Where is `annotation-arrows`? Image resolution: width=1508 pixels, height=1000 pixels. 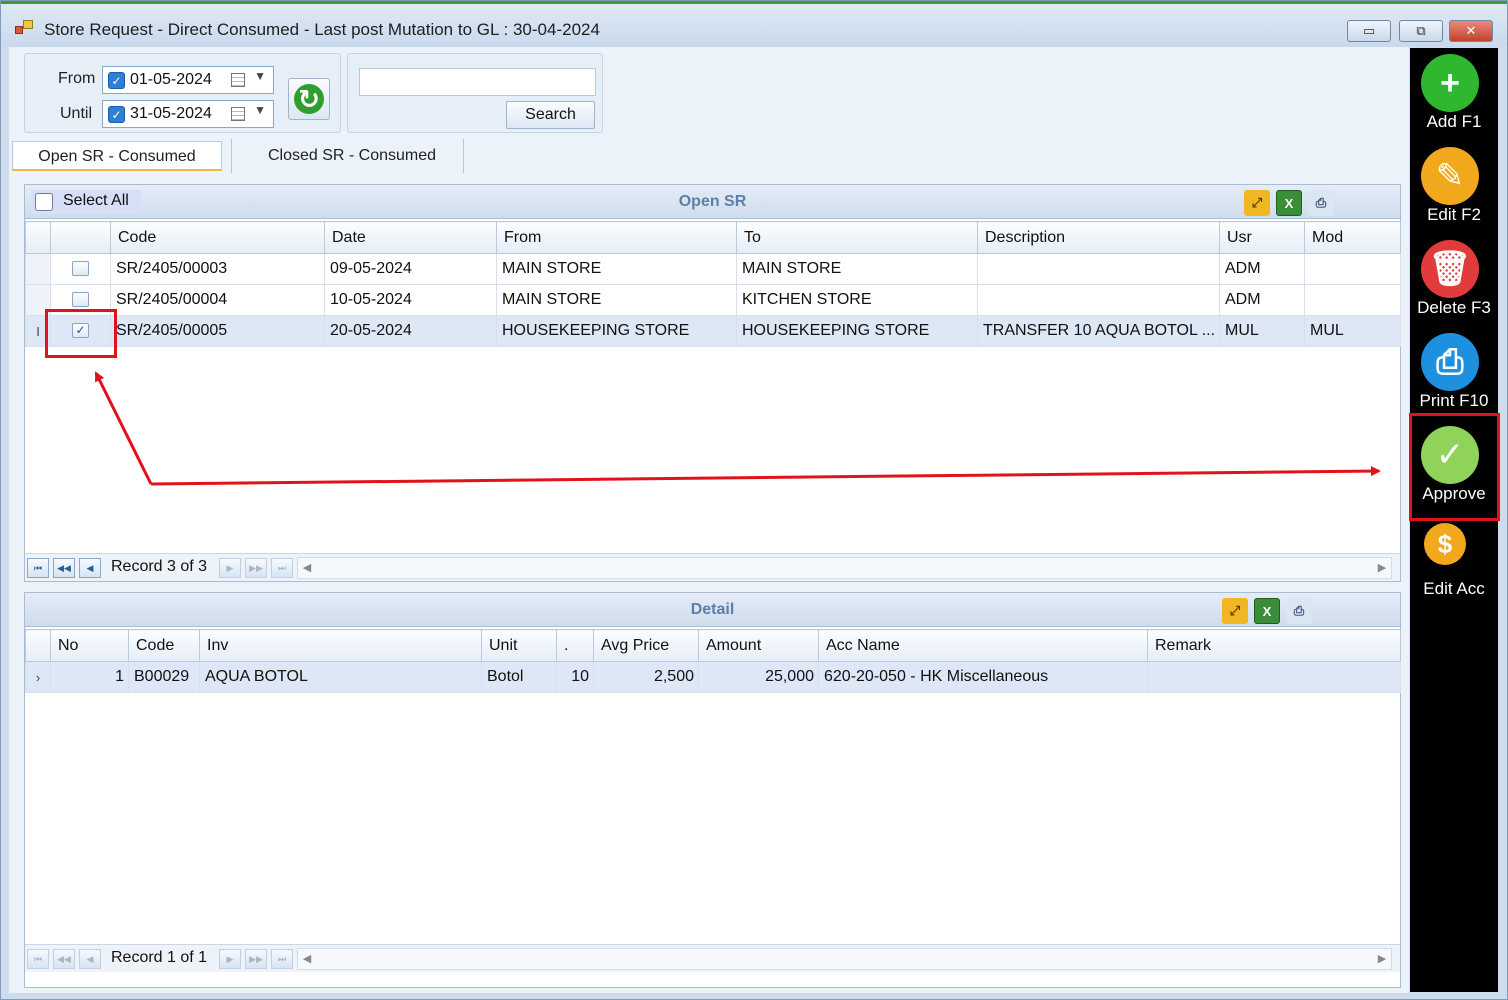
annotation-arrows is located at coordinates (737, 428).